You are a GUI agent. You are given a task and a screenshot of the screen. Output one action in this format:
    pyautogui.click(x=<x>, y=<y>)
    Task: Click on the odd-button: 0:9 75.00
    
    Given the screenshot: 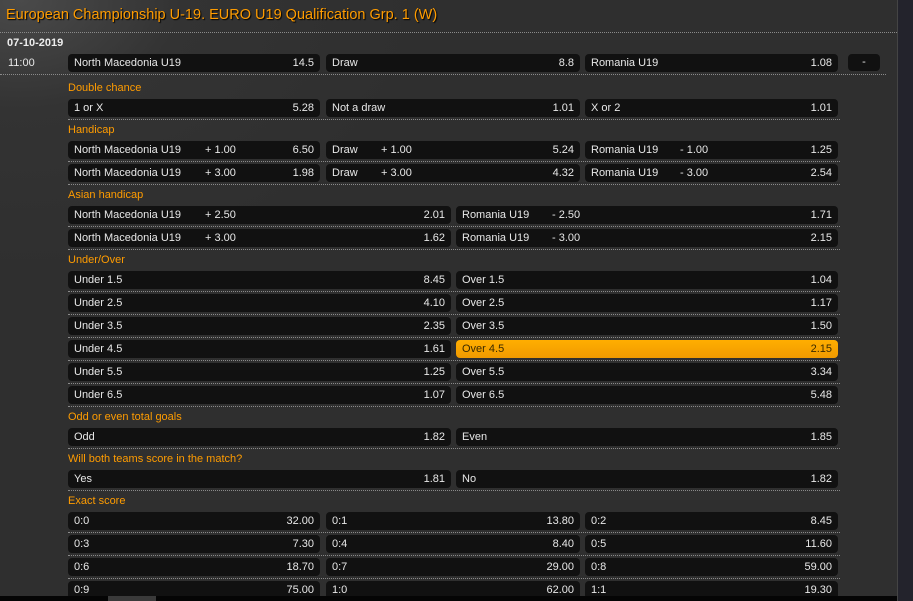 What is the action you would take?
    pyautogui.click(x=194, y=588)
    